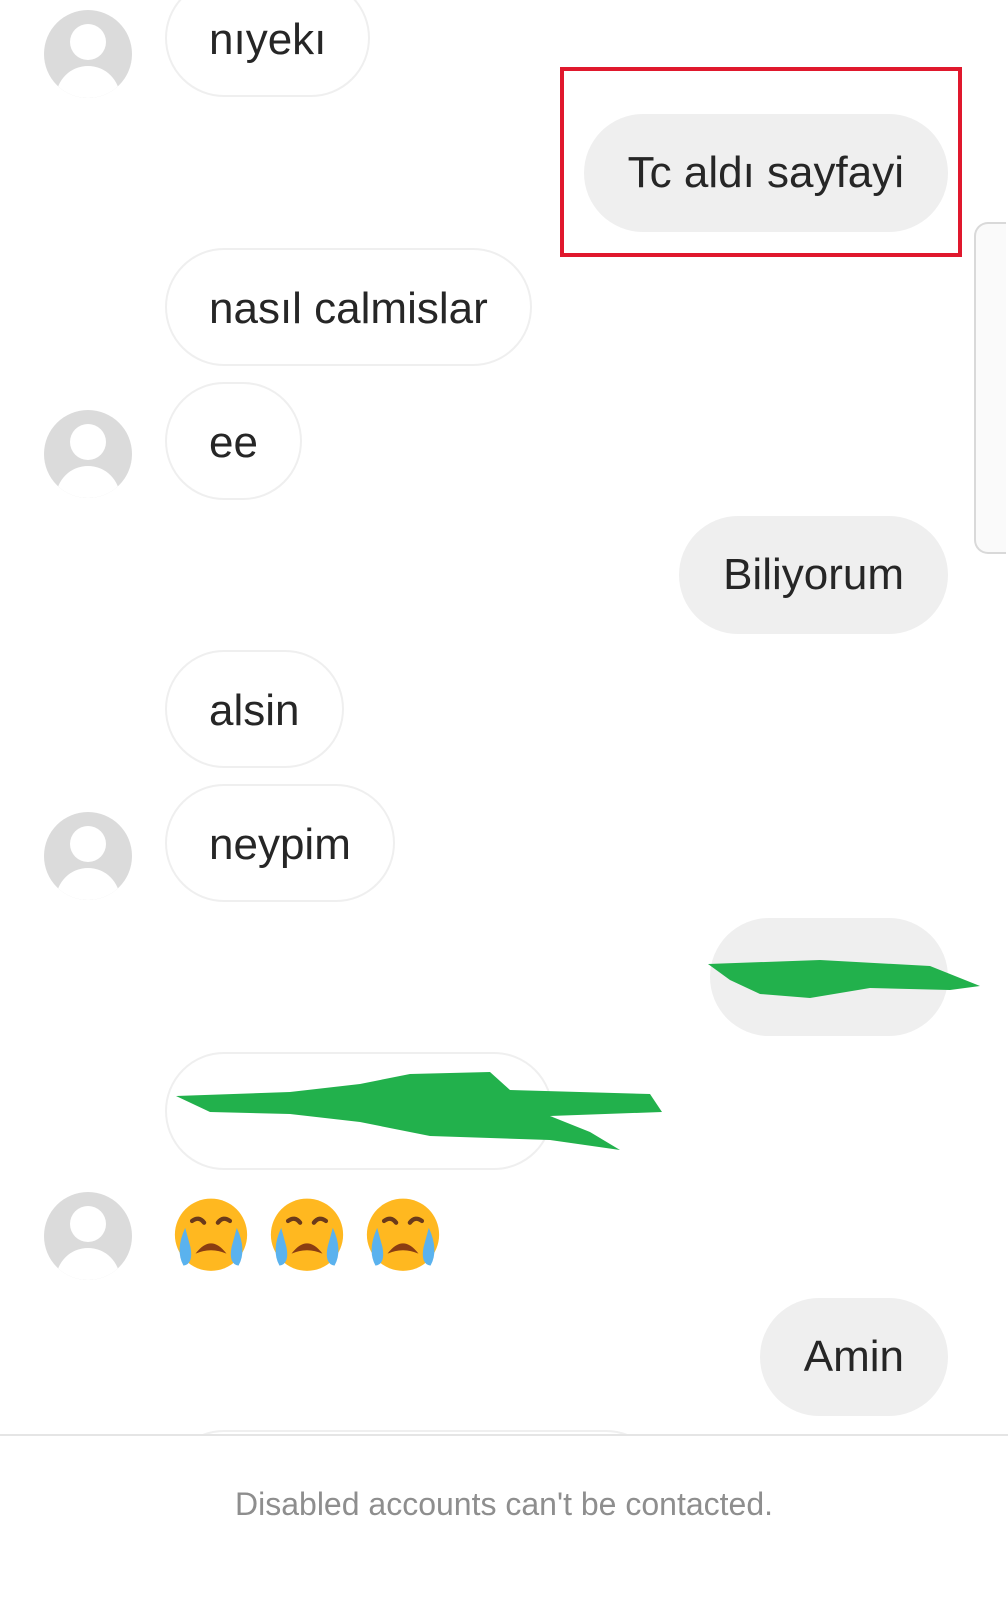 Image resolution: width=1008 pixels, height=1602 pixels. What do you see at coordinates (268, 39) in the screenshot?
I see `message-text: nıyekı` at bounding box center [268, 39].